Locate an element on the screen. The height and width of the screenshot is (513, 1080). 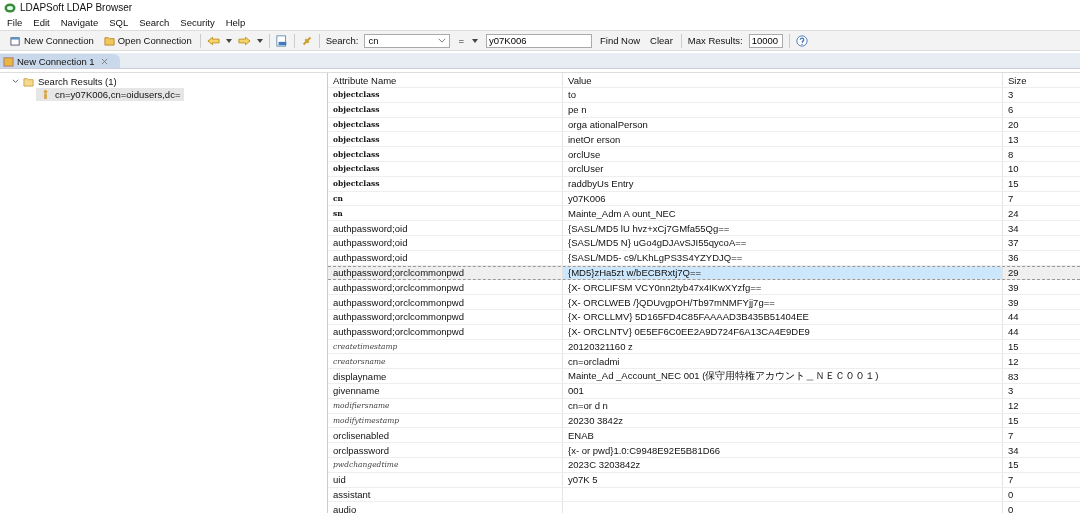
operator-dropdown: = is located at coordinates (468, 40).